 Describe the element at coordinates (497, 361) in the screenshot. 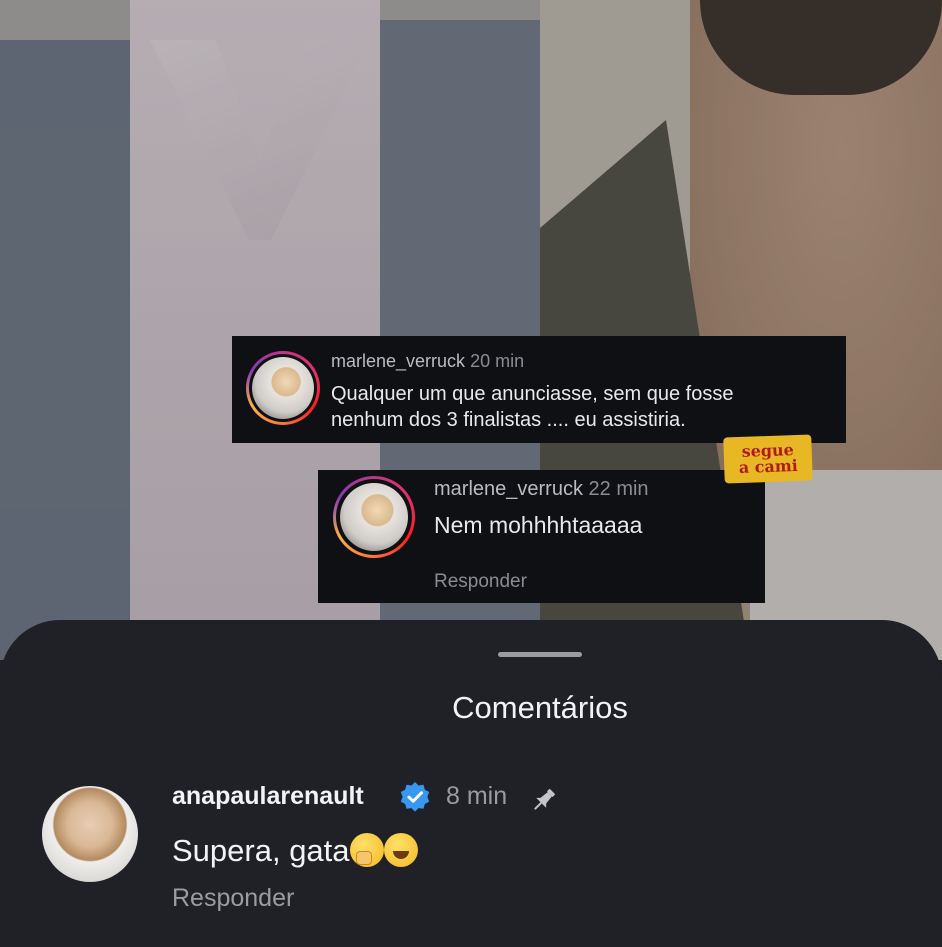

I see `comment-time: 20 min` at that location.